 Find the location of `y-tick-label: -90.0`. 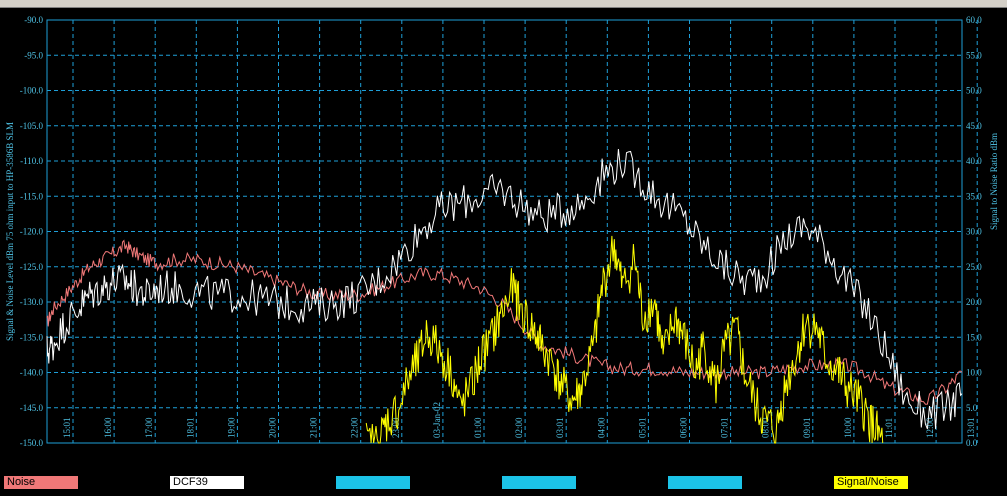

y-tick-label: -90.0 is located at coordinates (33, 20).